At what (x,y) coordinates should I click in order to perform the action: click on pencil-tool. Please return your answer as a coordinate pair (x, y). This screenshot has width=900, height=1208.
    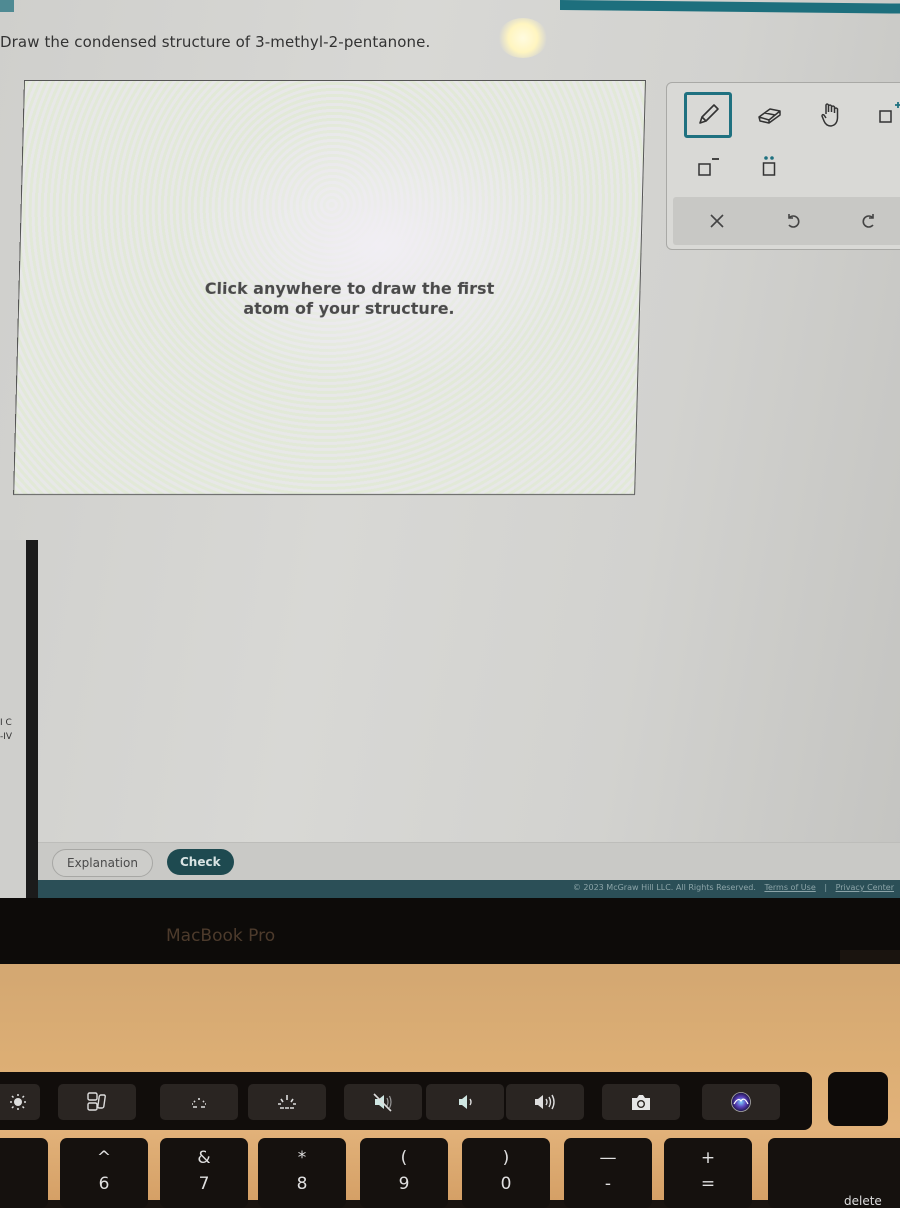
    Looking at the image, I should click on (708, 115).